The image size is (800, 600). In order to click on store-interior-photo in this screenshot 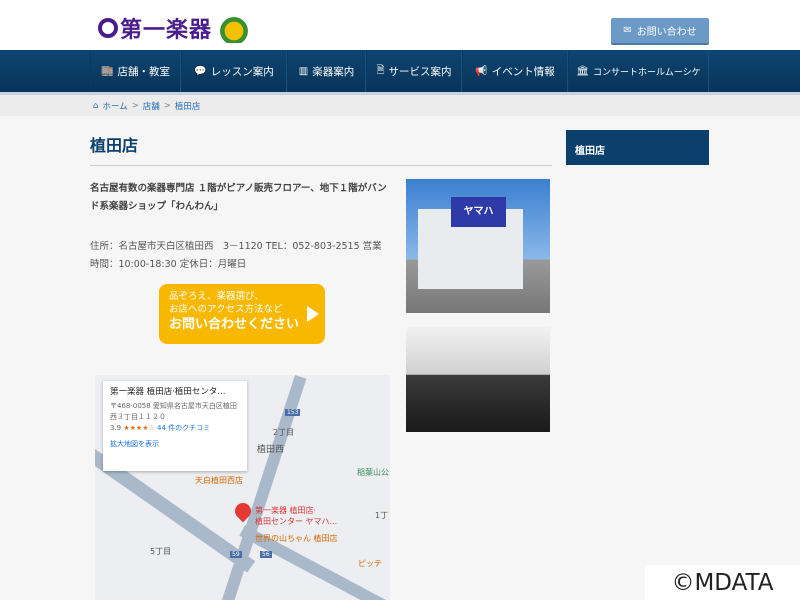, I will do `click(478, 379)`.